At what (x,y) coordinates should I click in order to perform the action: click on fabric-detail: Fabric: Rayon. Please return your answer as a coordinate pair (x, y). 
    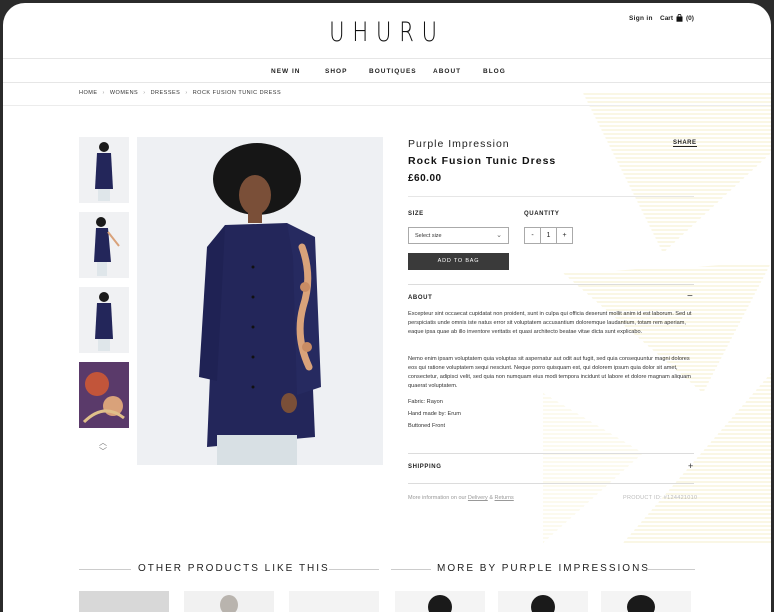
    Looking at the image, I should click on (425, 402).